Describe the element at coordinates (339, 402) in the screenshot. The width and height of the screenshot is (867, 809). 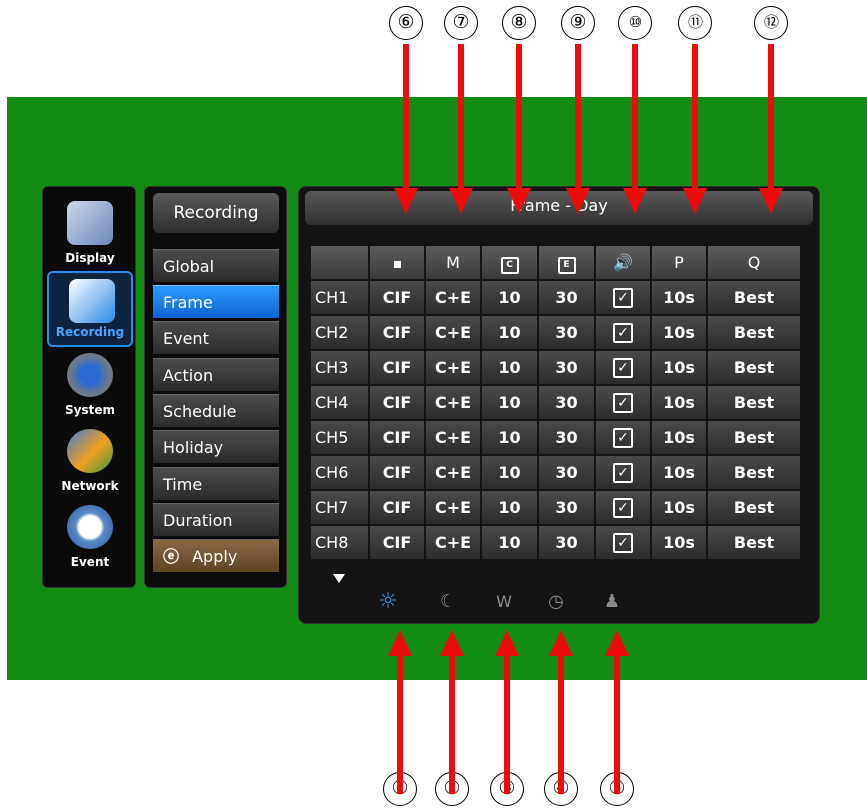
I see `cell-channel: CH4` at that location.